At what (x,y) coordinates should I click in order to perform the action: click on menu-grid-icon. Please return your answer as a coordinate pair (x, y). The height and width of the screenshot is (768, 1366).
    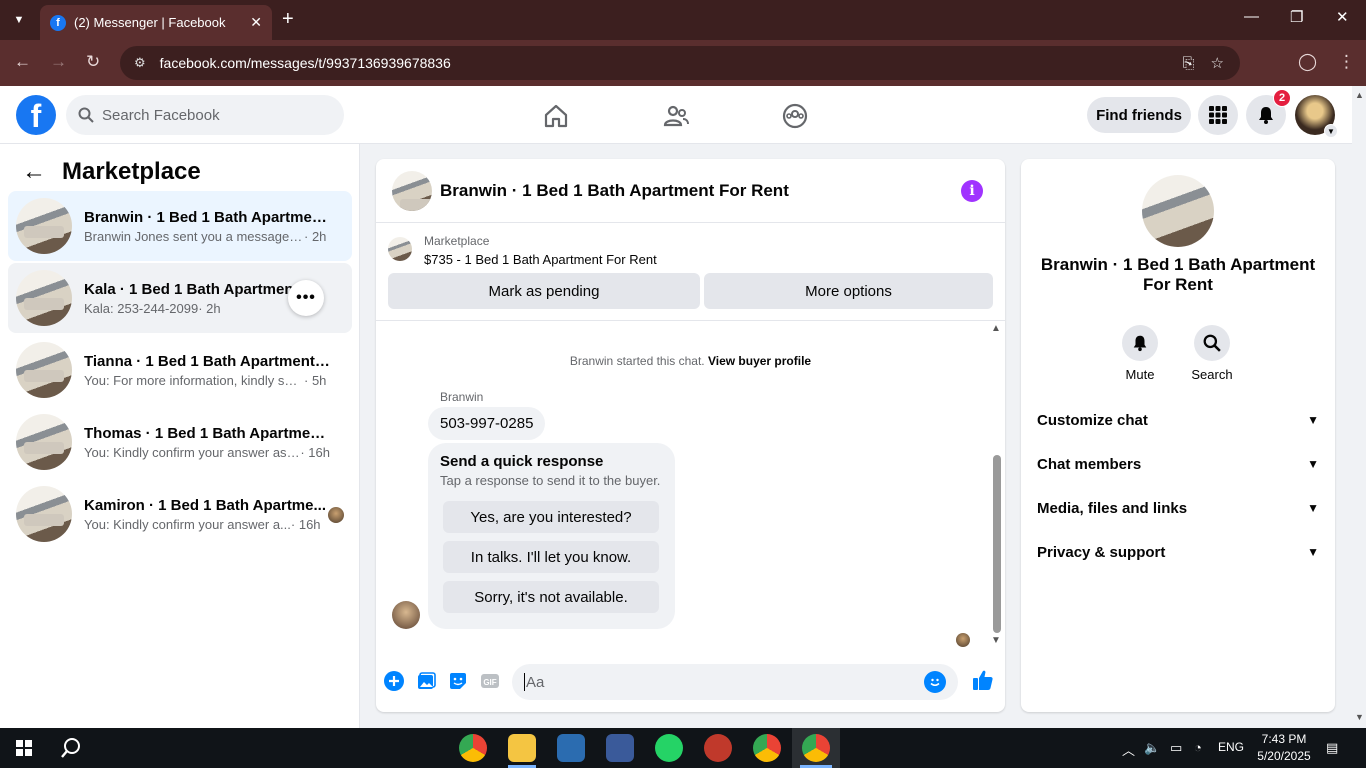
    Looking at the image, I should click on (1218, 115).